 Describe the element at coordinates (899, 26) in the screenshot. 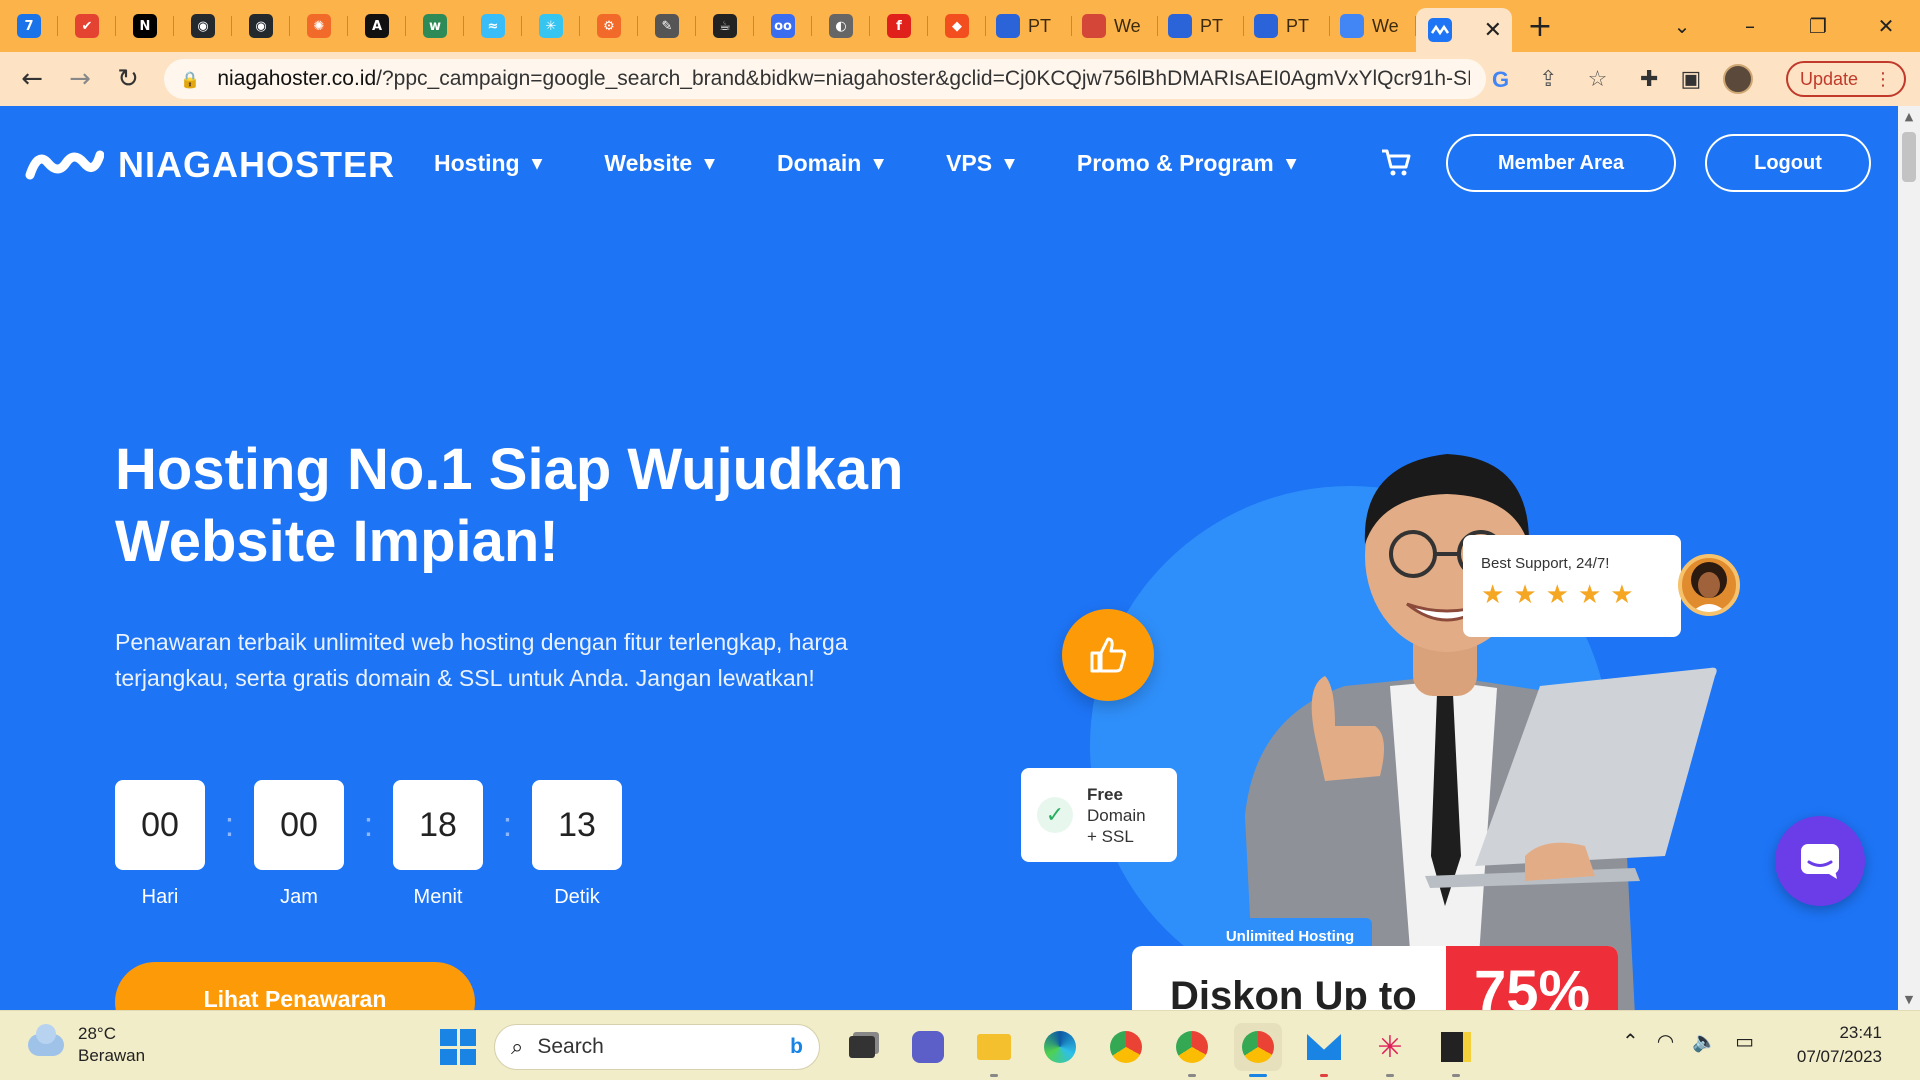

I see `browser-tab: f` at that location.